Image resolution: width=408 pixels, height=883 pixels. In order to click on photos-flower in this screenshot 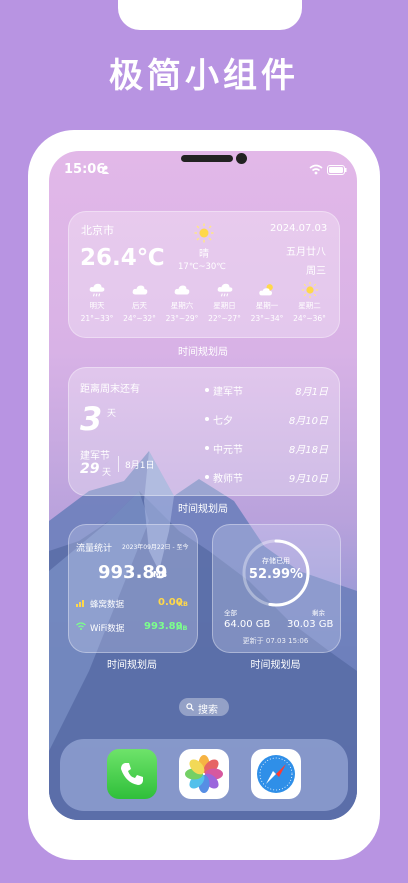, I will do `click(204, 774)`.